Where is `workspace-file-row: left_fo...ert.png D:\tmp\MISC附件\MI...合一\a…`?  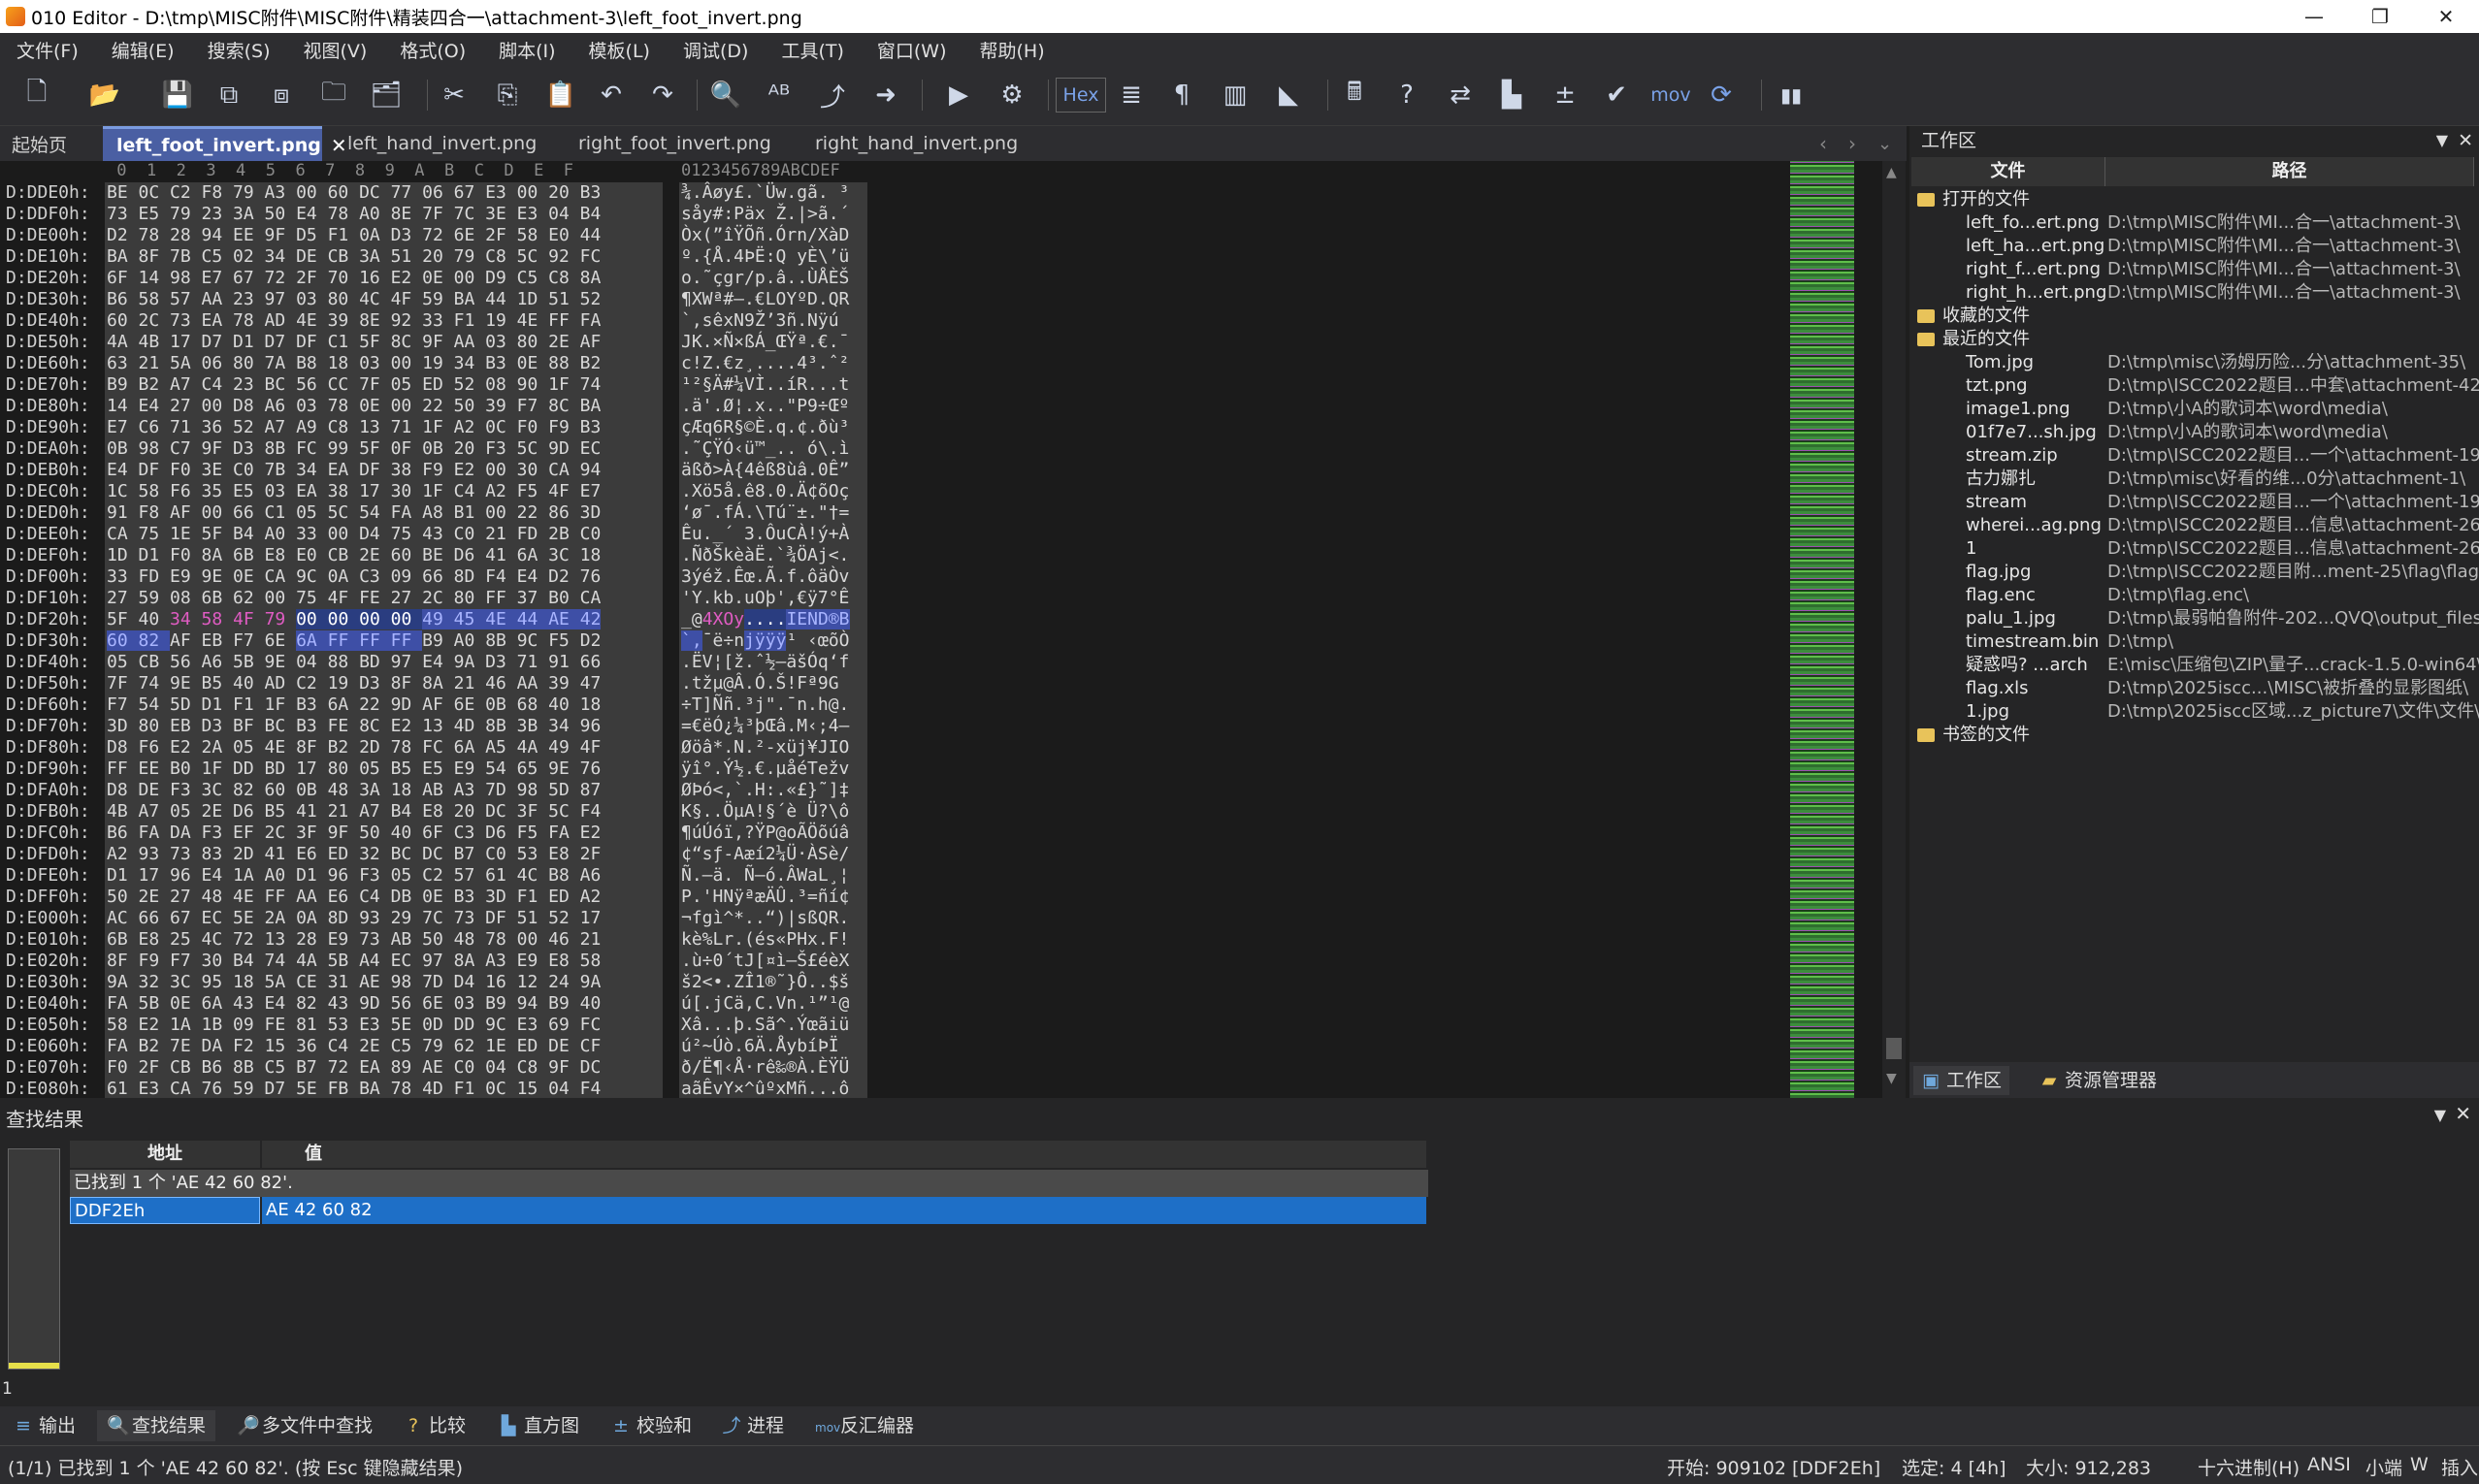 workspace-file-row: left_fo...ert.png D:\tmp\MISC附件\MI...合一\a… is located at coordinates (2194, 223).